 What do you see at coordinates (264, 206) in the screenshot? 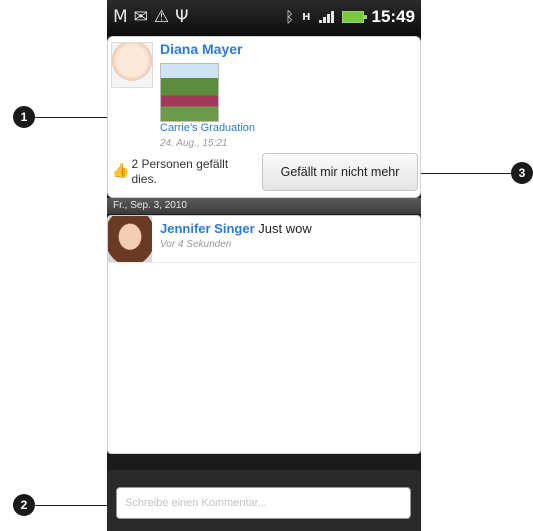
I see `date-header: Fr., Sep. 3, 2010` at bounding box center [264, 206].